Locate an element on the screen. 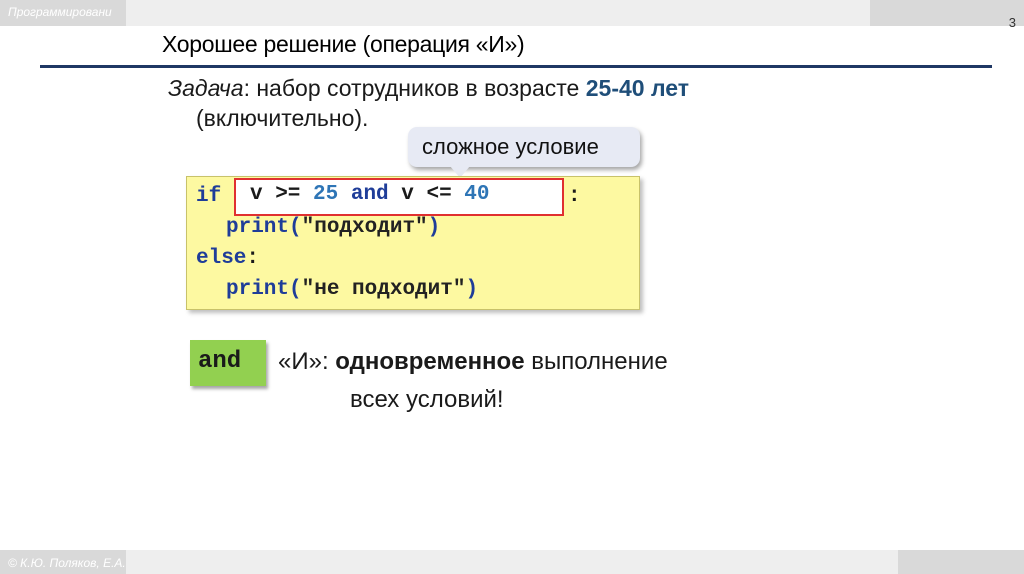  task-text: : набор сотрудников в возрасте is located at coordinates (414, 88).